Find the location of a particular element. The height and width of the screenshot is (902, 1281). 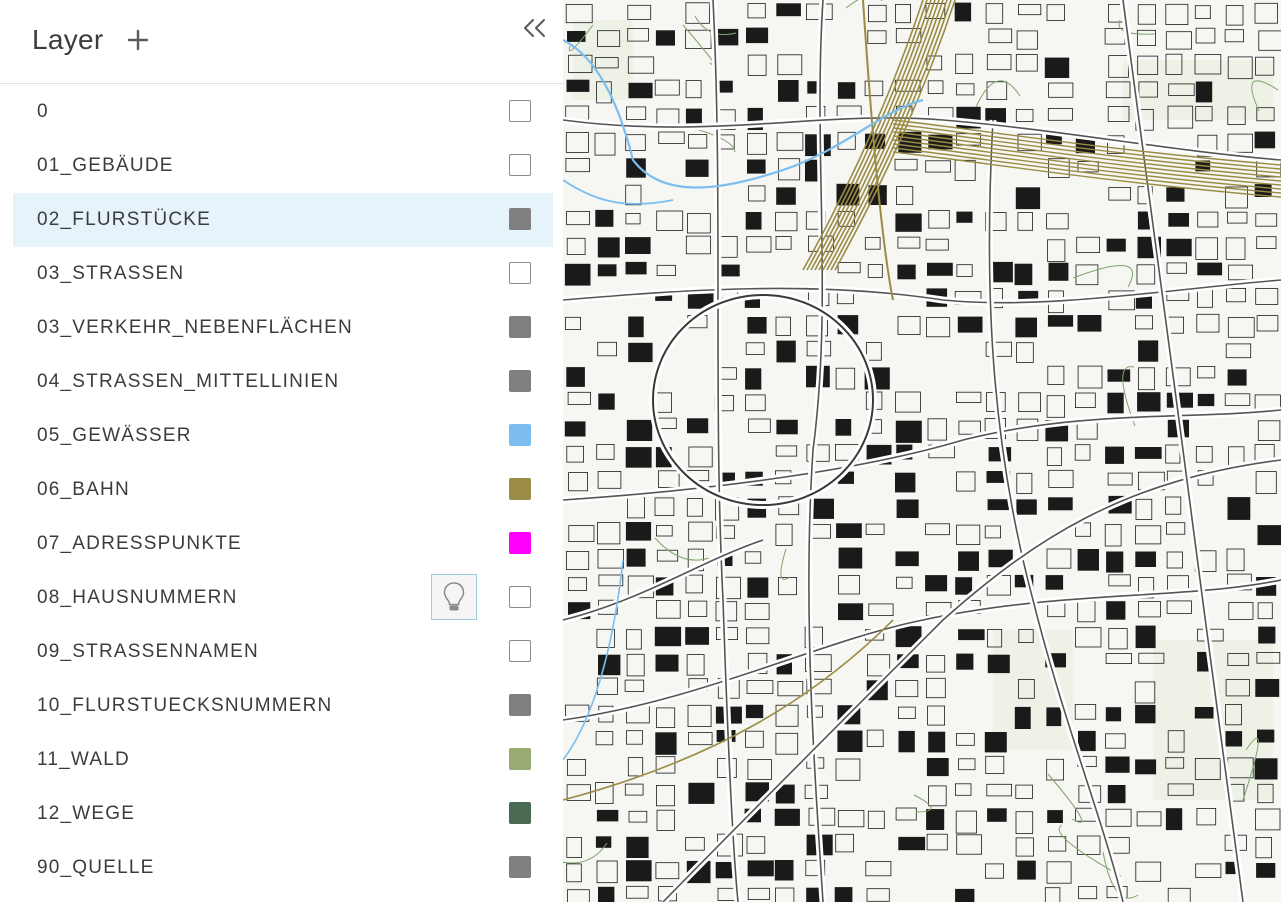

layer-row: 07_ADRESSPUNKTE is located at coordinates (283, 544).